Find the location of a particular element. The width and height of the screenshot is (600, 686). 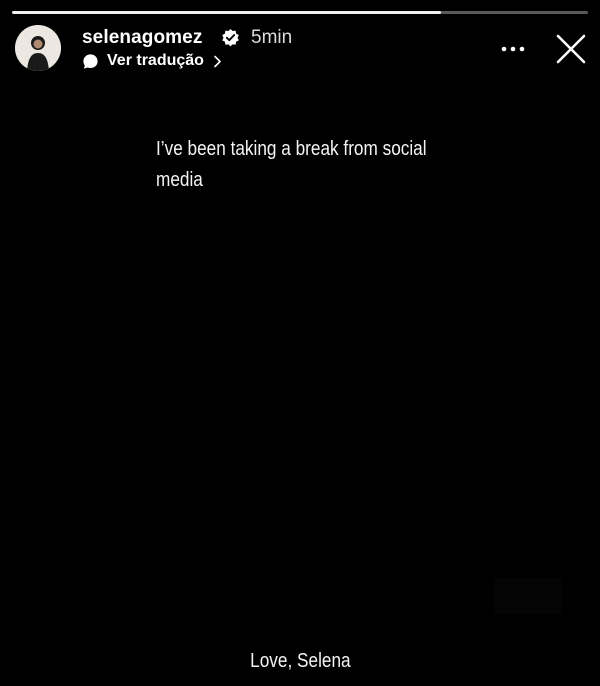

username: selenagomez is located at coordinates (142, 38).